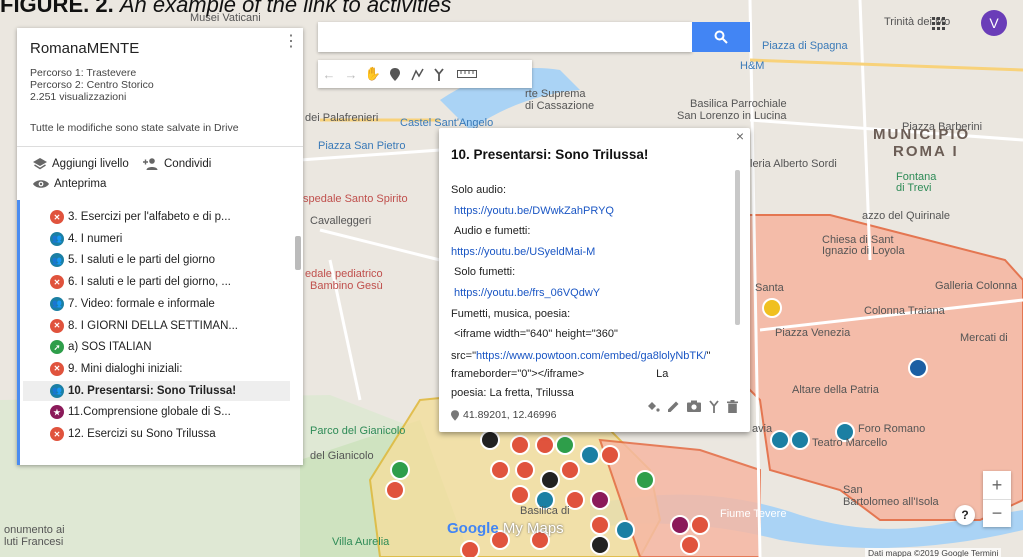 This screenshot has width=1023, height=557. Describe the element at coordinates (362, 146) in the screenshot. I see `map-label-piazza-pietro: Piazza San Pietro` at that location.